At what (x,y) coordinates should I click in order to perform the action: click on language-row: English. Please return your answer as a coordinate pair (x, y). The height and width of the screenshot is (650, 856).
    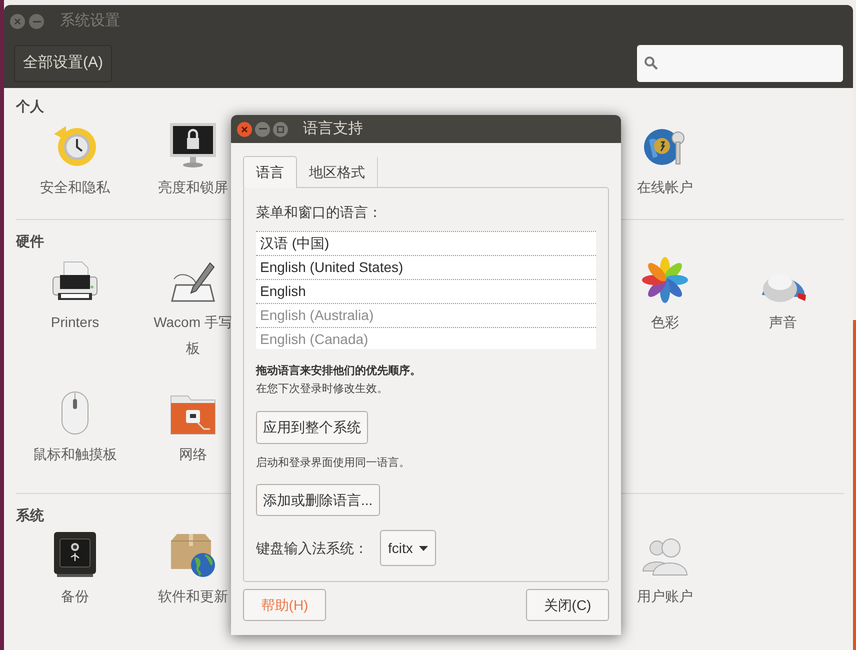
    Looking at the image, I should click on (426, 292).